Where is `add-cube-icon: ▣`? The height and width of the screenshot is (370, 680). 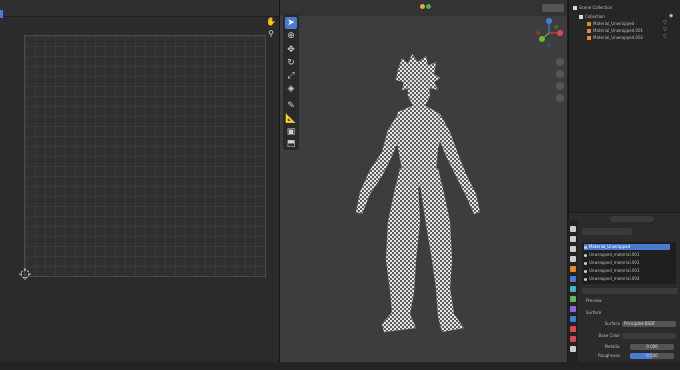 add-cube-icon: ▣ is located at coordinates (291, 132).